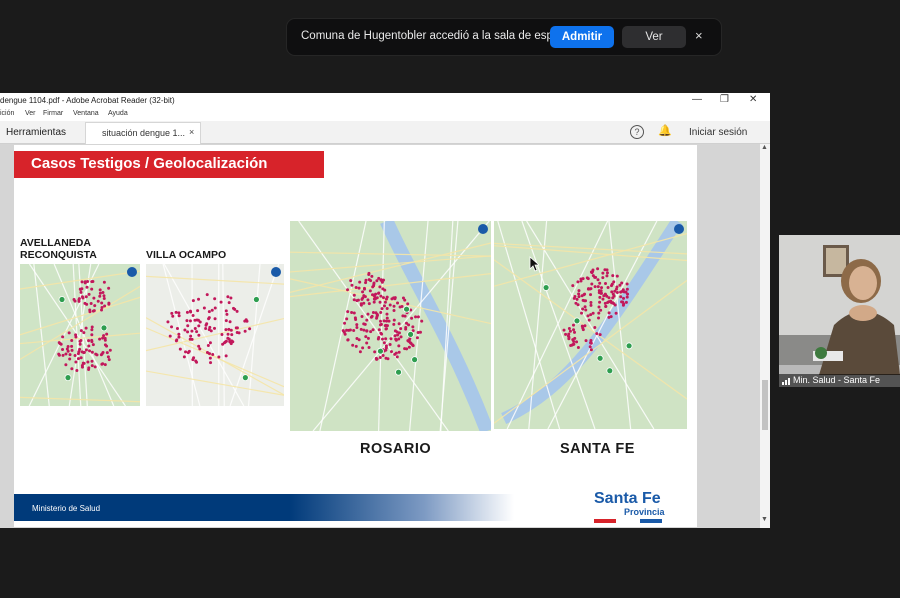  What do you see at coordinates (118, 113) in the screenshot?
I see `menu-item-help: Ayuda` at bounding box center [118, 113].